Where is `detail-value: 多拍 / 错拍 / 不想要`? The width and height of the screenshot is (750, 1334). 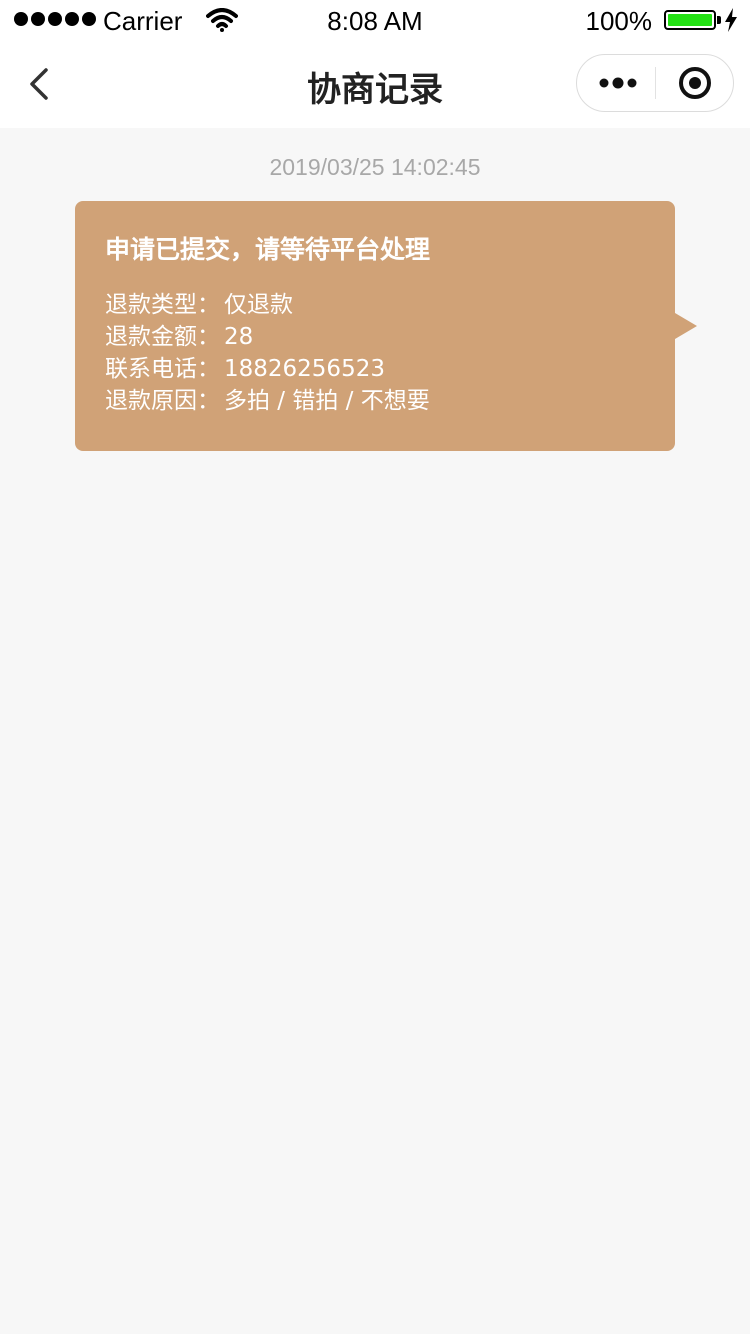
detail-value: 多拍 / 错拍 / 不想要 is located at coordinates (327, 401).